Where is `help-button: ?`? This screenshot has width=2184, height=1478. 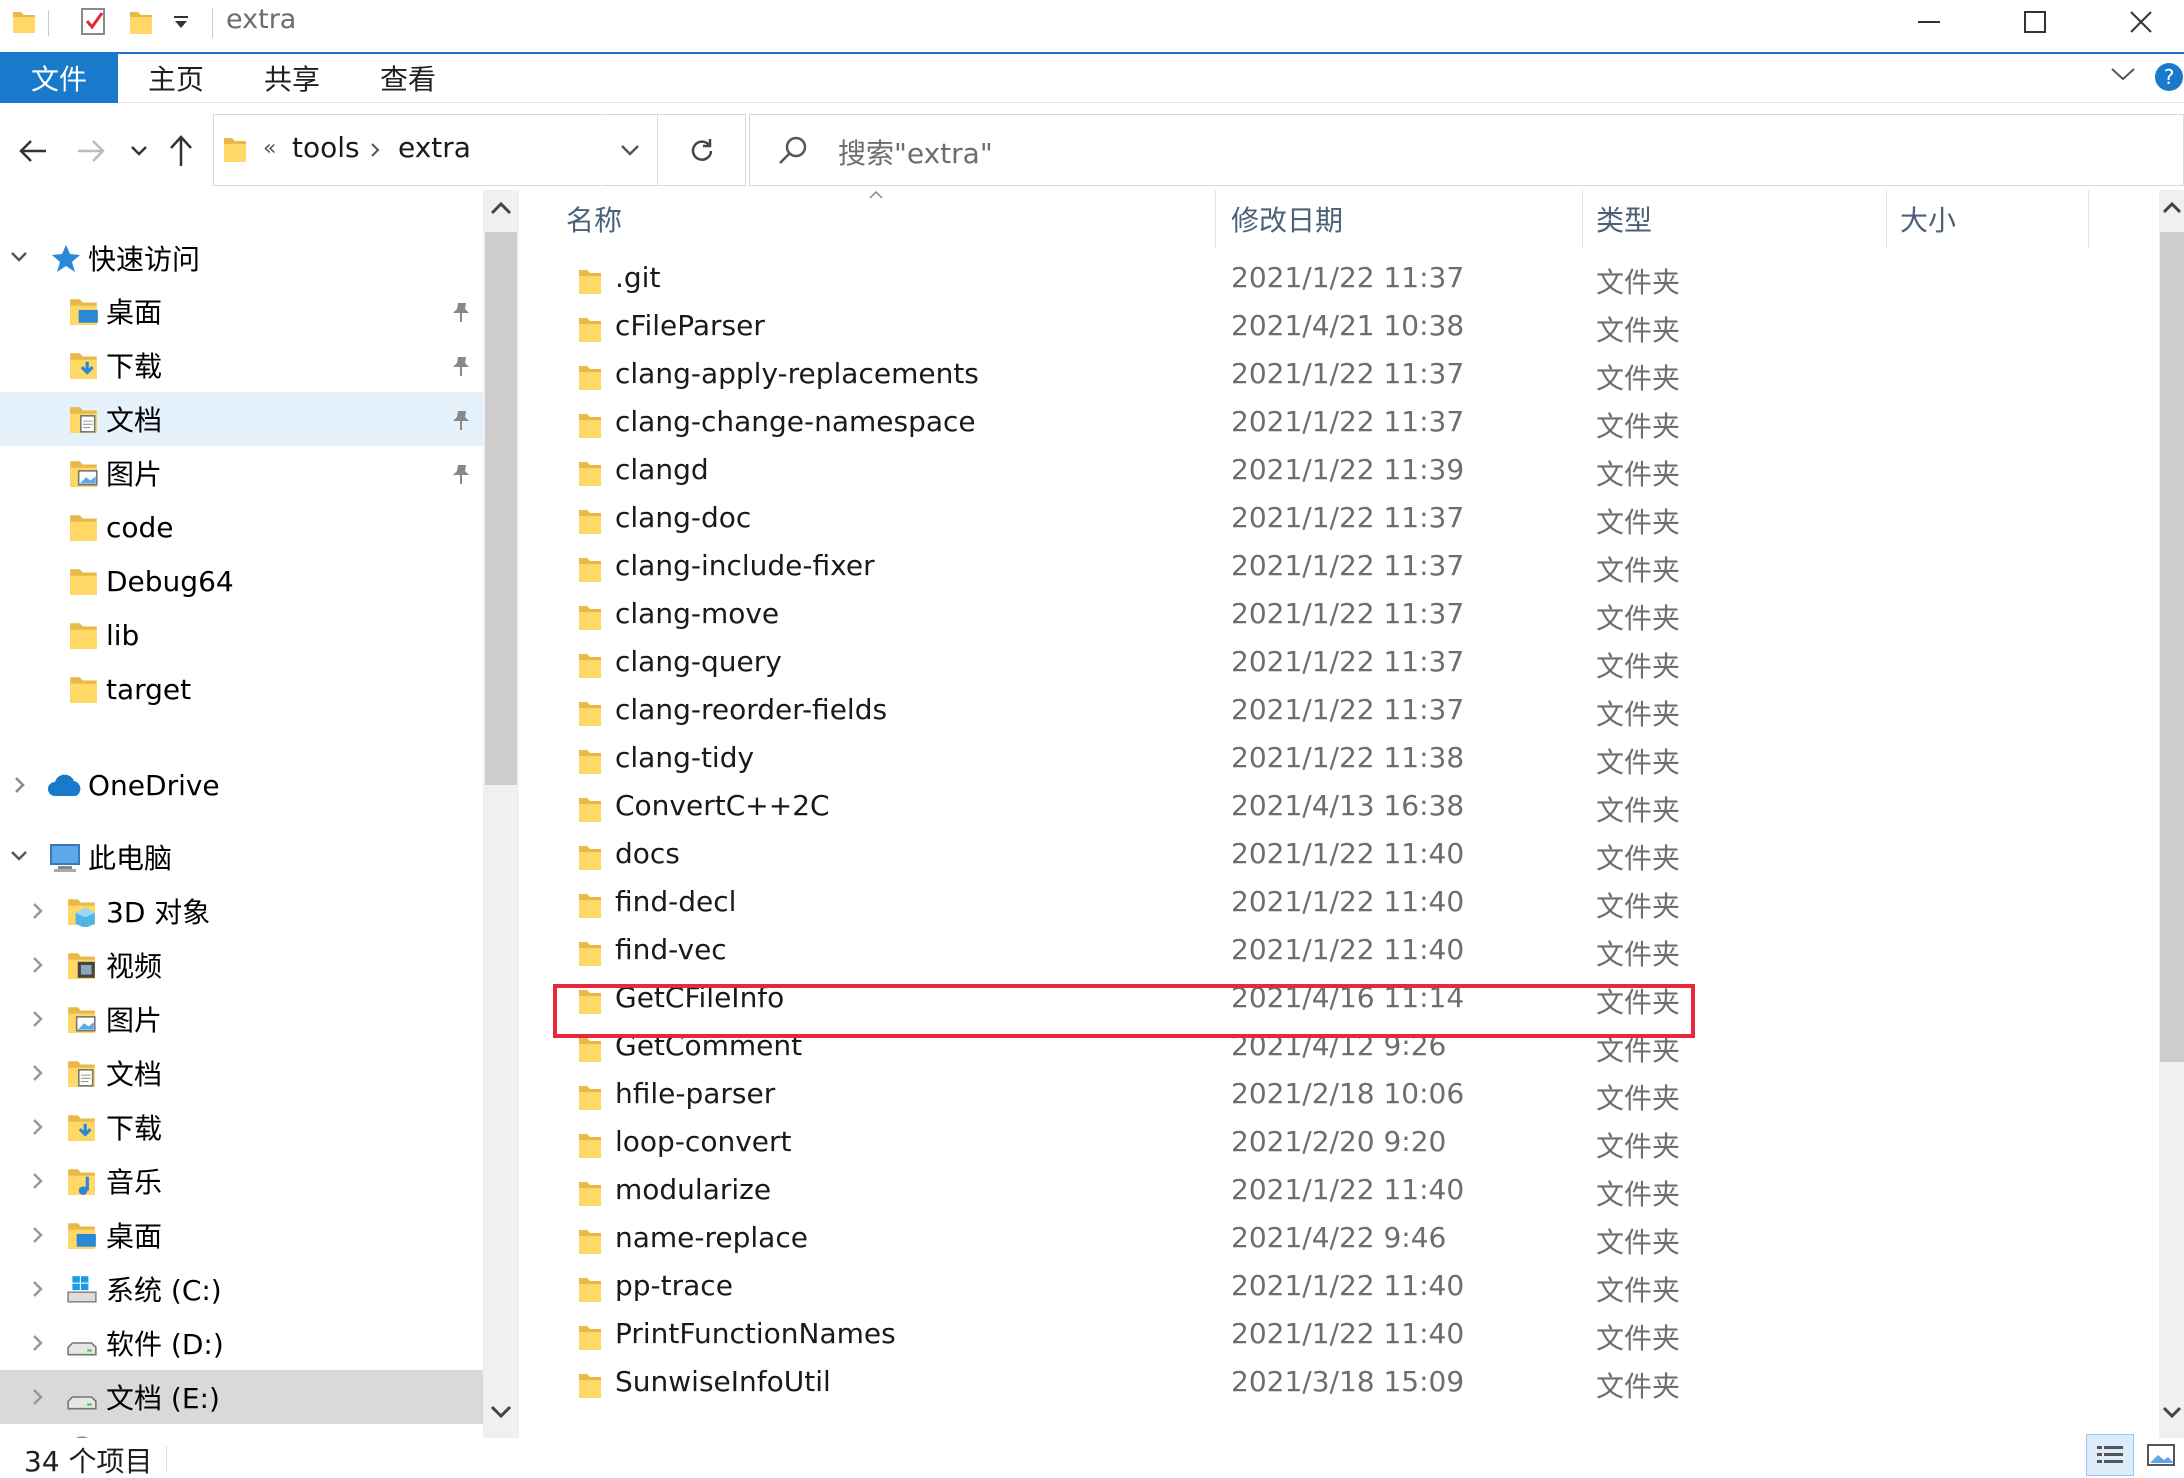
help-button: ? is located at coordinates (2169, 77).